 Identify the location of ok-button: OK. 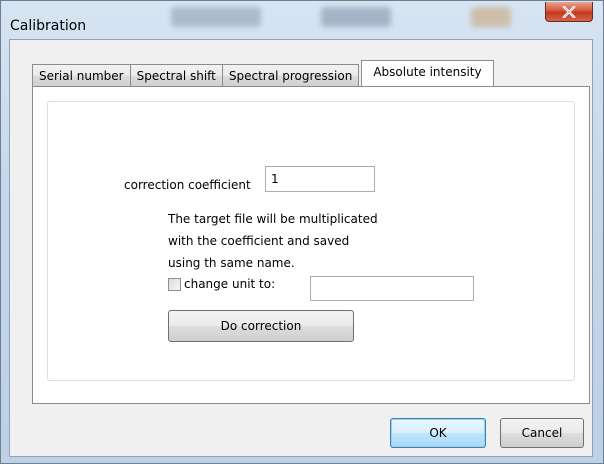
(438, 433).